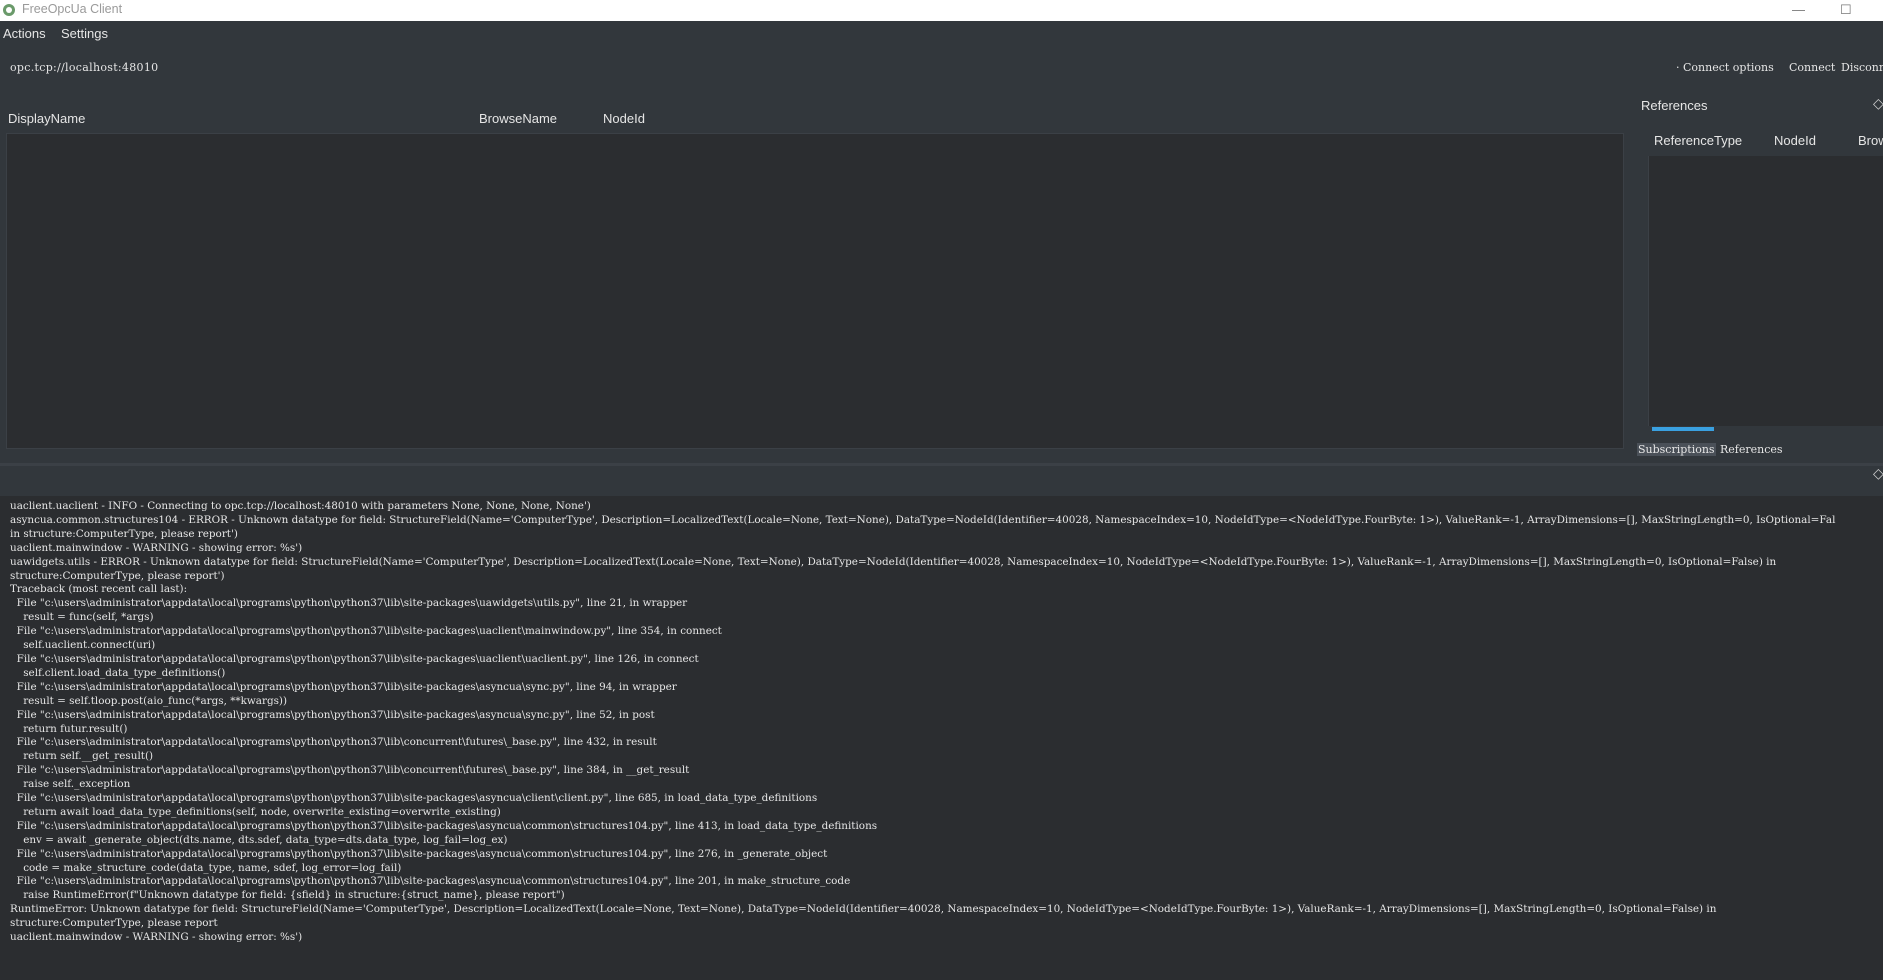 The height and width of the screenshot is (980, 1883). I want to click on tab-references: References, so click(1751, 449).